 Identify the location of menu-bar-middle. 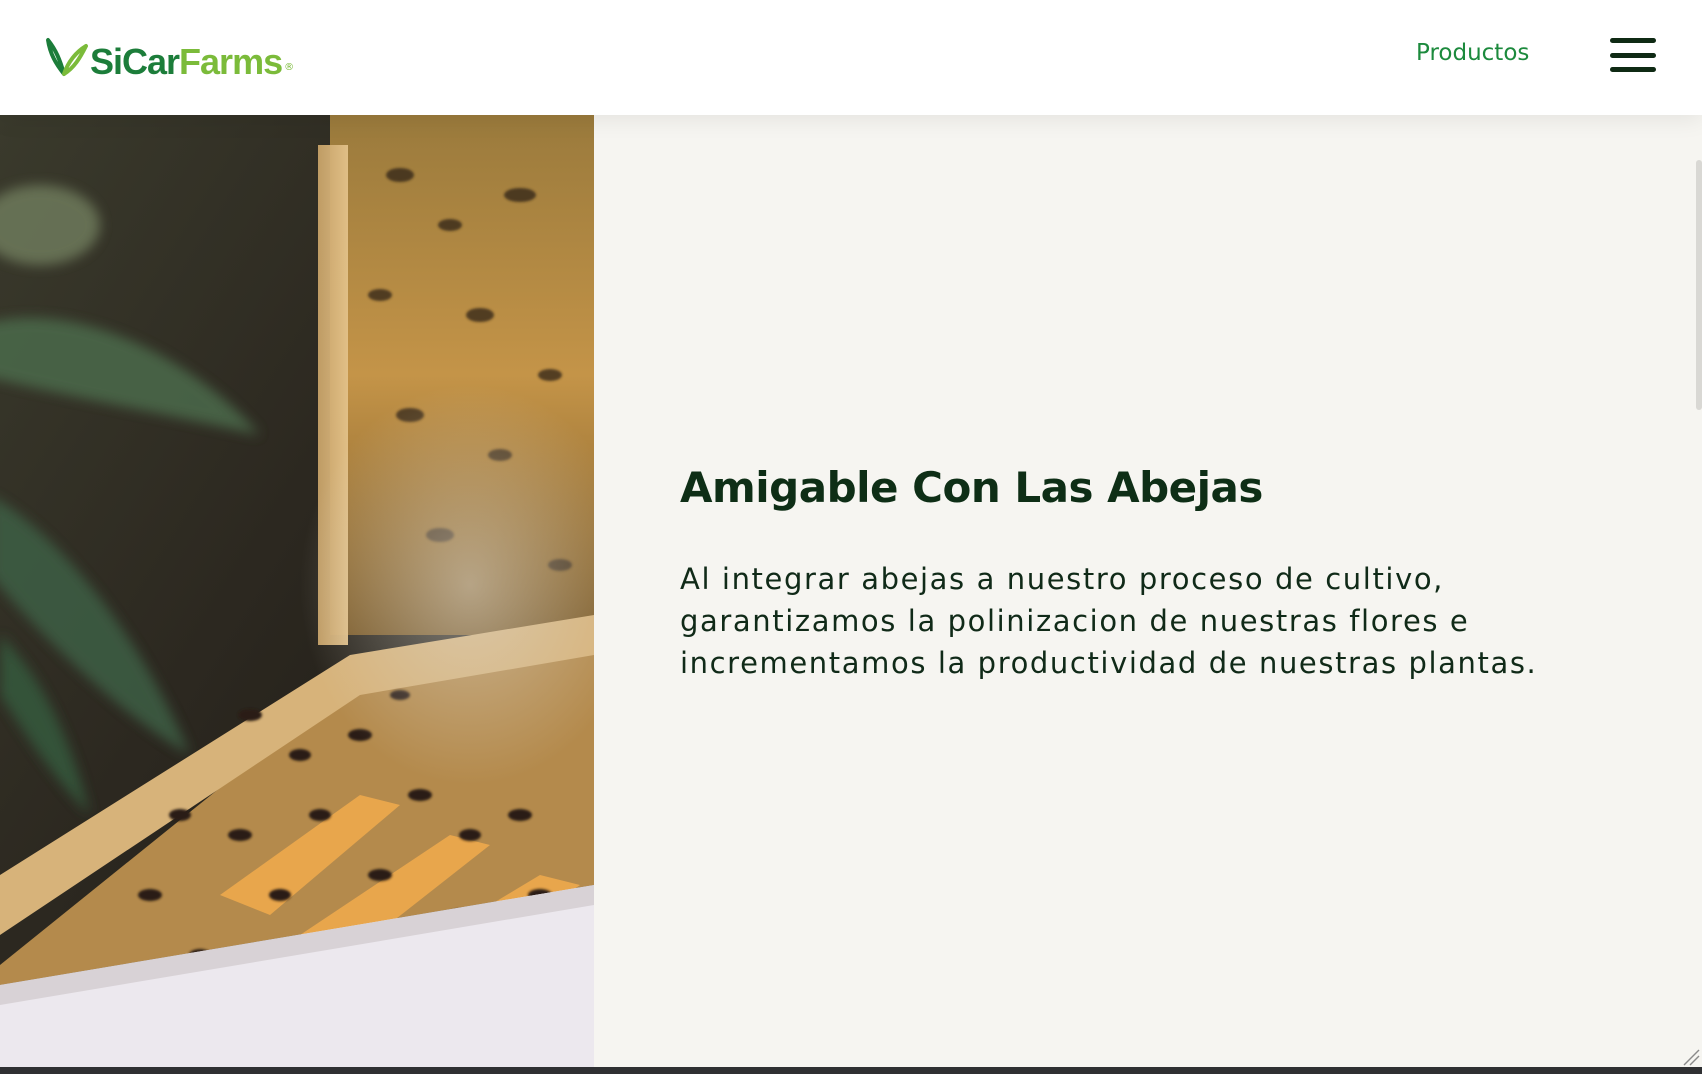
(1633, 55).